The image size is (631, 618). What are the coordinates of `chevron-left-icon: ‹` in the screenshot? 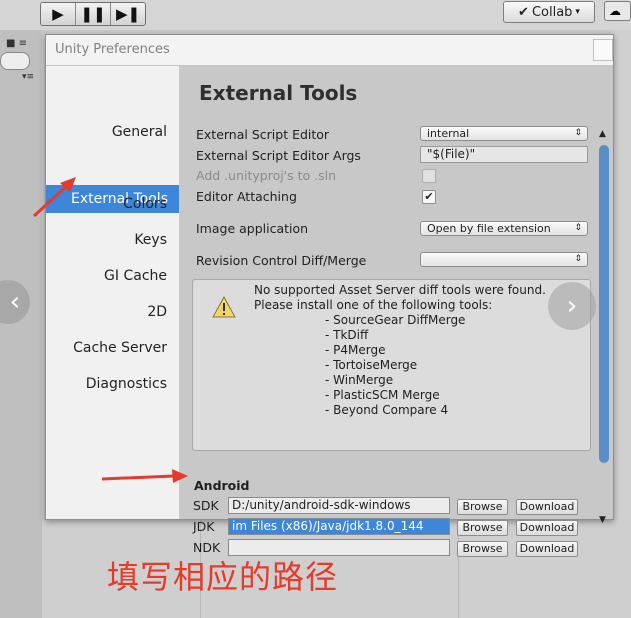 It's located at (15, 302).